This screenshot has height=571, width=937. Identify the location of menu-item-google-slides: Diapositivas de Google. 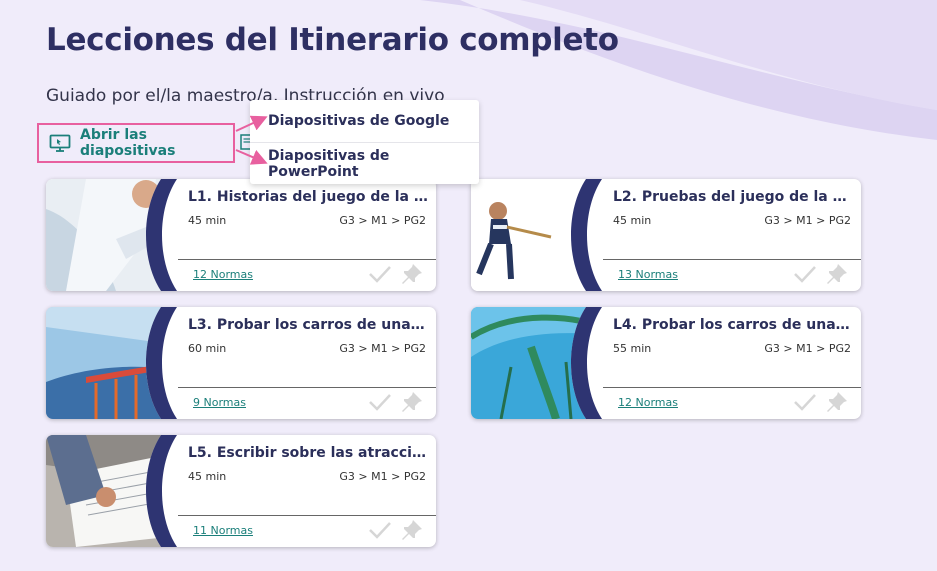
(364, 121).